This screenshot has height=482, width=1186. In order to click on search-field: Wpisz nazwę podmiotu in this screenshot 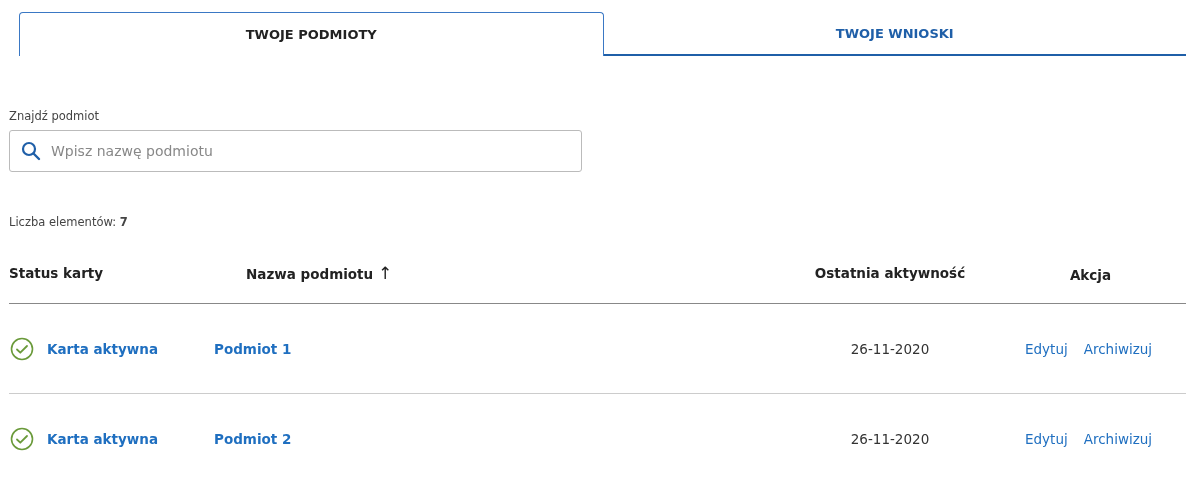, I will do `click(295, 151)`.